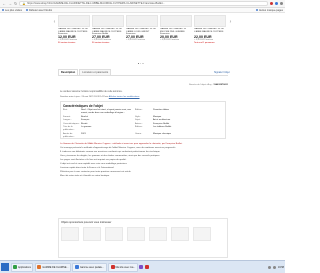 This screenshot has width=320, height=273. Describe the element at coordinates (281, 267) in the screenshot. I see `clock: 16:58` at that location.